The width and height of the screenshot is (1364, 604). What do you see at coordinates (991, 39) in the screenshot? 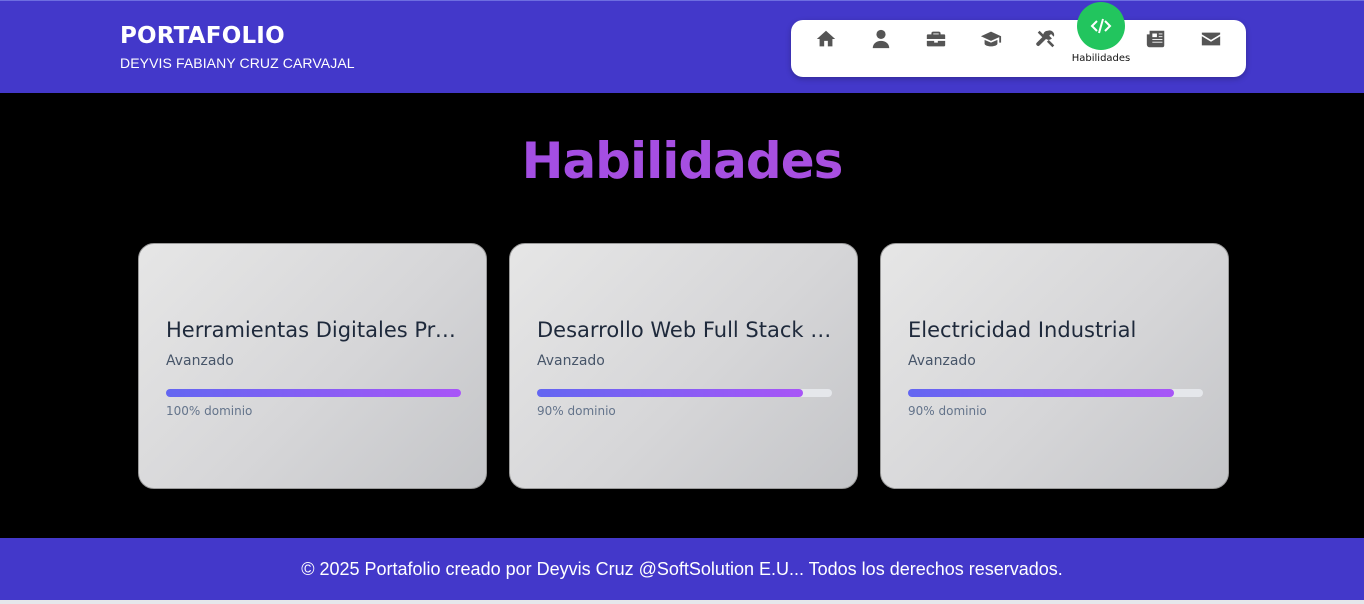
I see `graduation-cap-icon` at bounding box center [991, 39].